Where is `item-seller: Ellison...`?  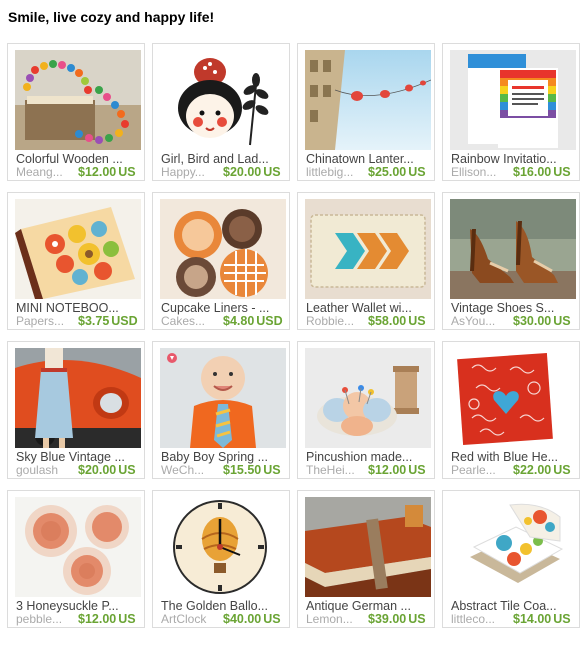 item-seller: Ellison... is located at coordinates (481, 172).